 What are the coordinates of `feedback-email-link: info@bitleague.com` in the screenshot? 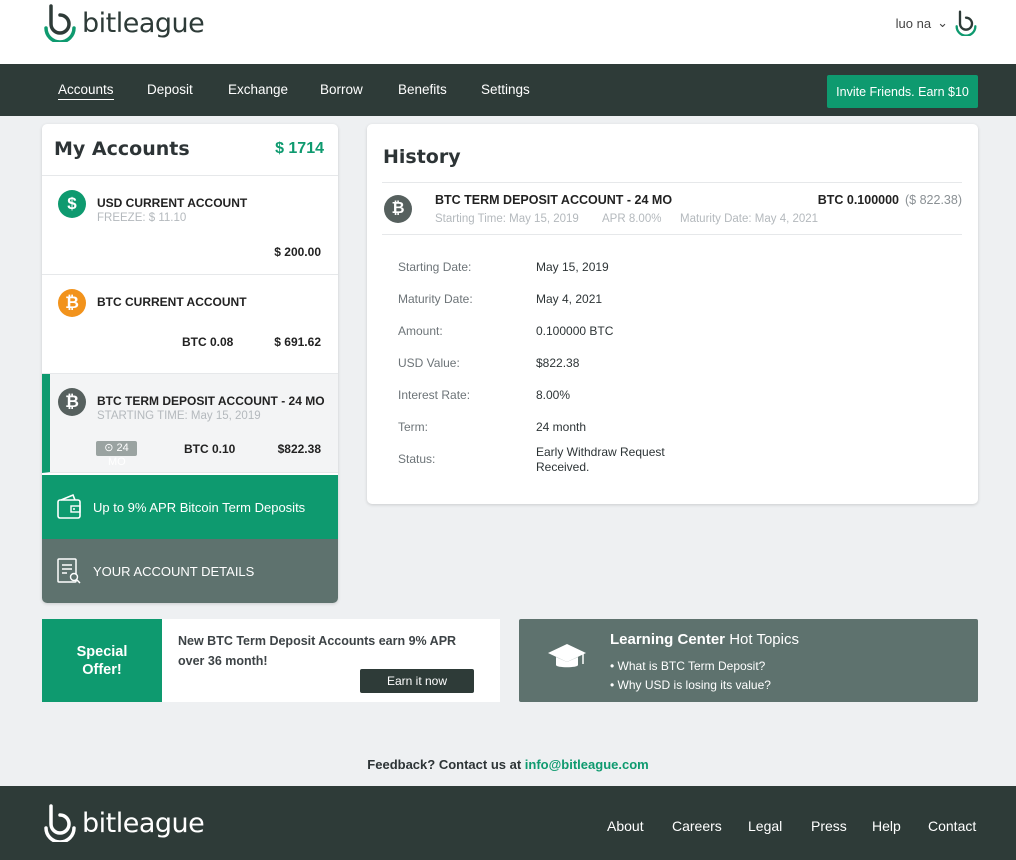 It's located at (587, 764).